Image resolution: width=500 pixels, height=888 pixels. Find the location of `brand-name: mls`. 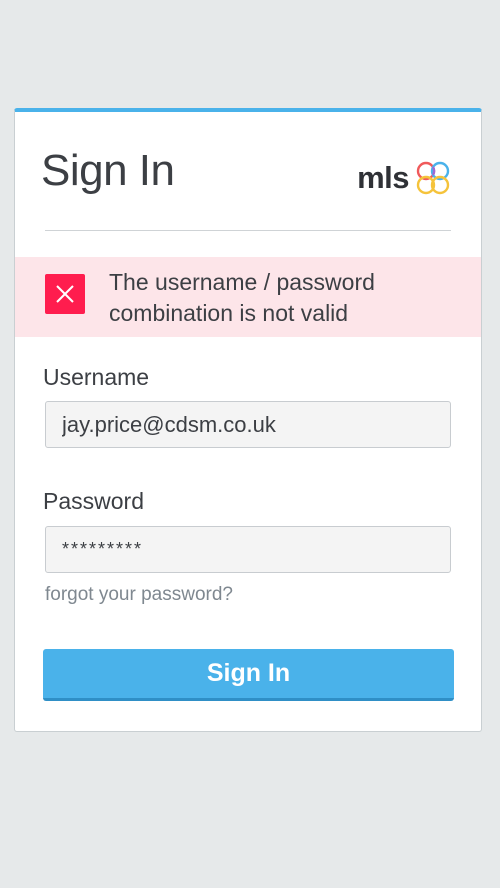

brand-name: mls is located at coordinates (383, 177).